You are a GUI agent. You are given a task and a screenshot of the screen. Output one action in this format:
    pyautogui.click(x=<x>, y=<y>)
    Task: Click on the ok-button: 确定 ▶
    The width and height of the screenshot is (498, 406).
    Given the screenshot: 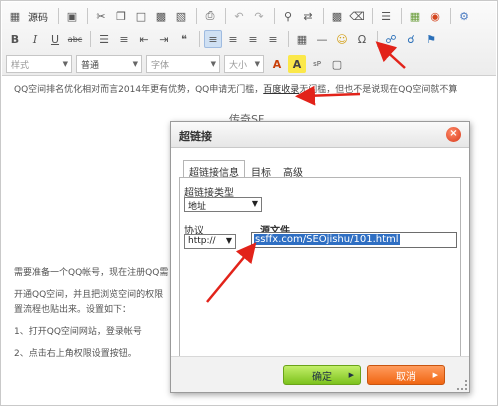 What is the action you would take?
    pyautogui.click(x=322, y=375)
    